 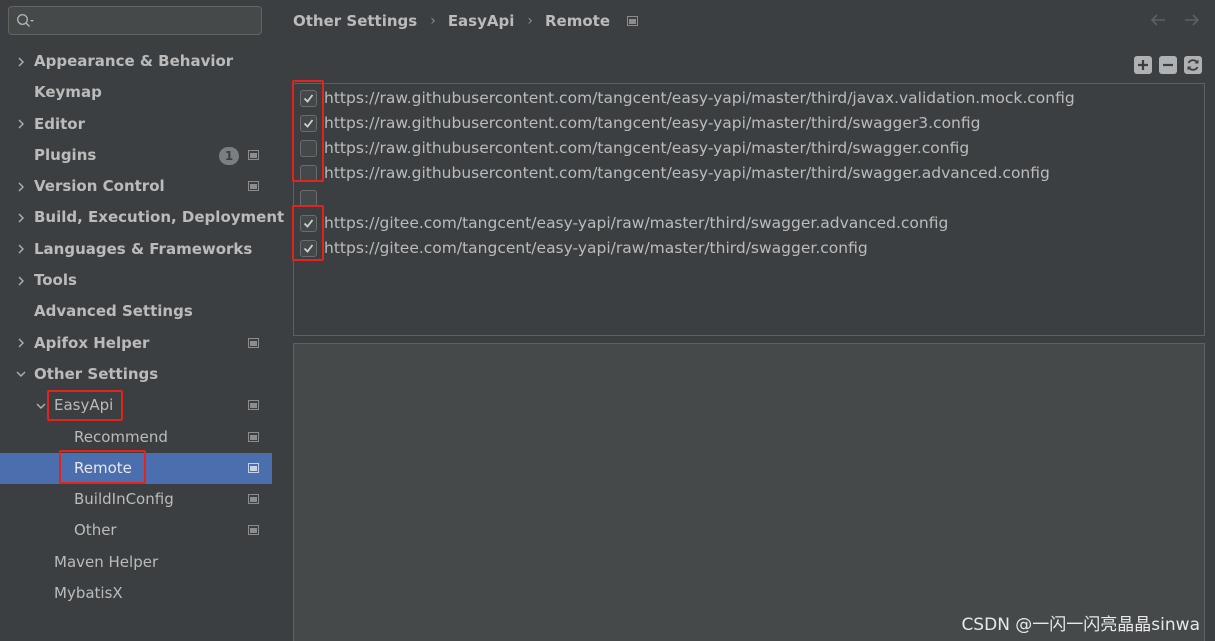 I want to click on breadcrumb-item: Other Settings, so click(x=355, y=21).